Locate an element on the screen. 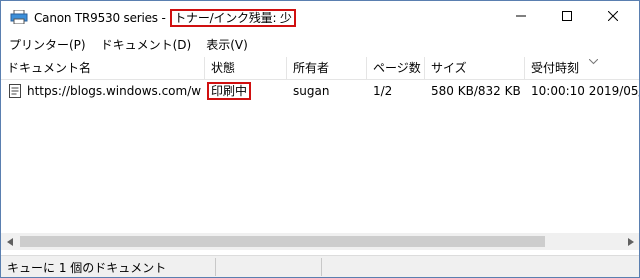  close-button is located at coordinates (613, 17).